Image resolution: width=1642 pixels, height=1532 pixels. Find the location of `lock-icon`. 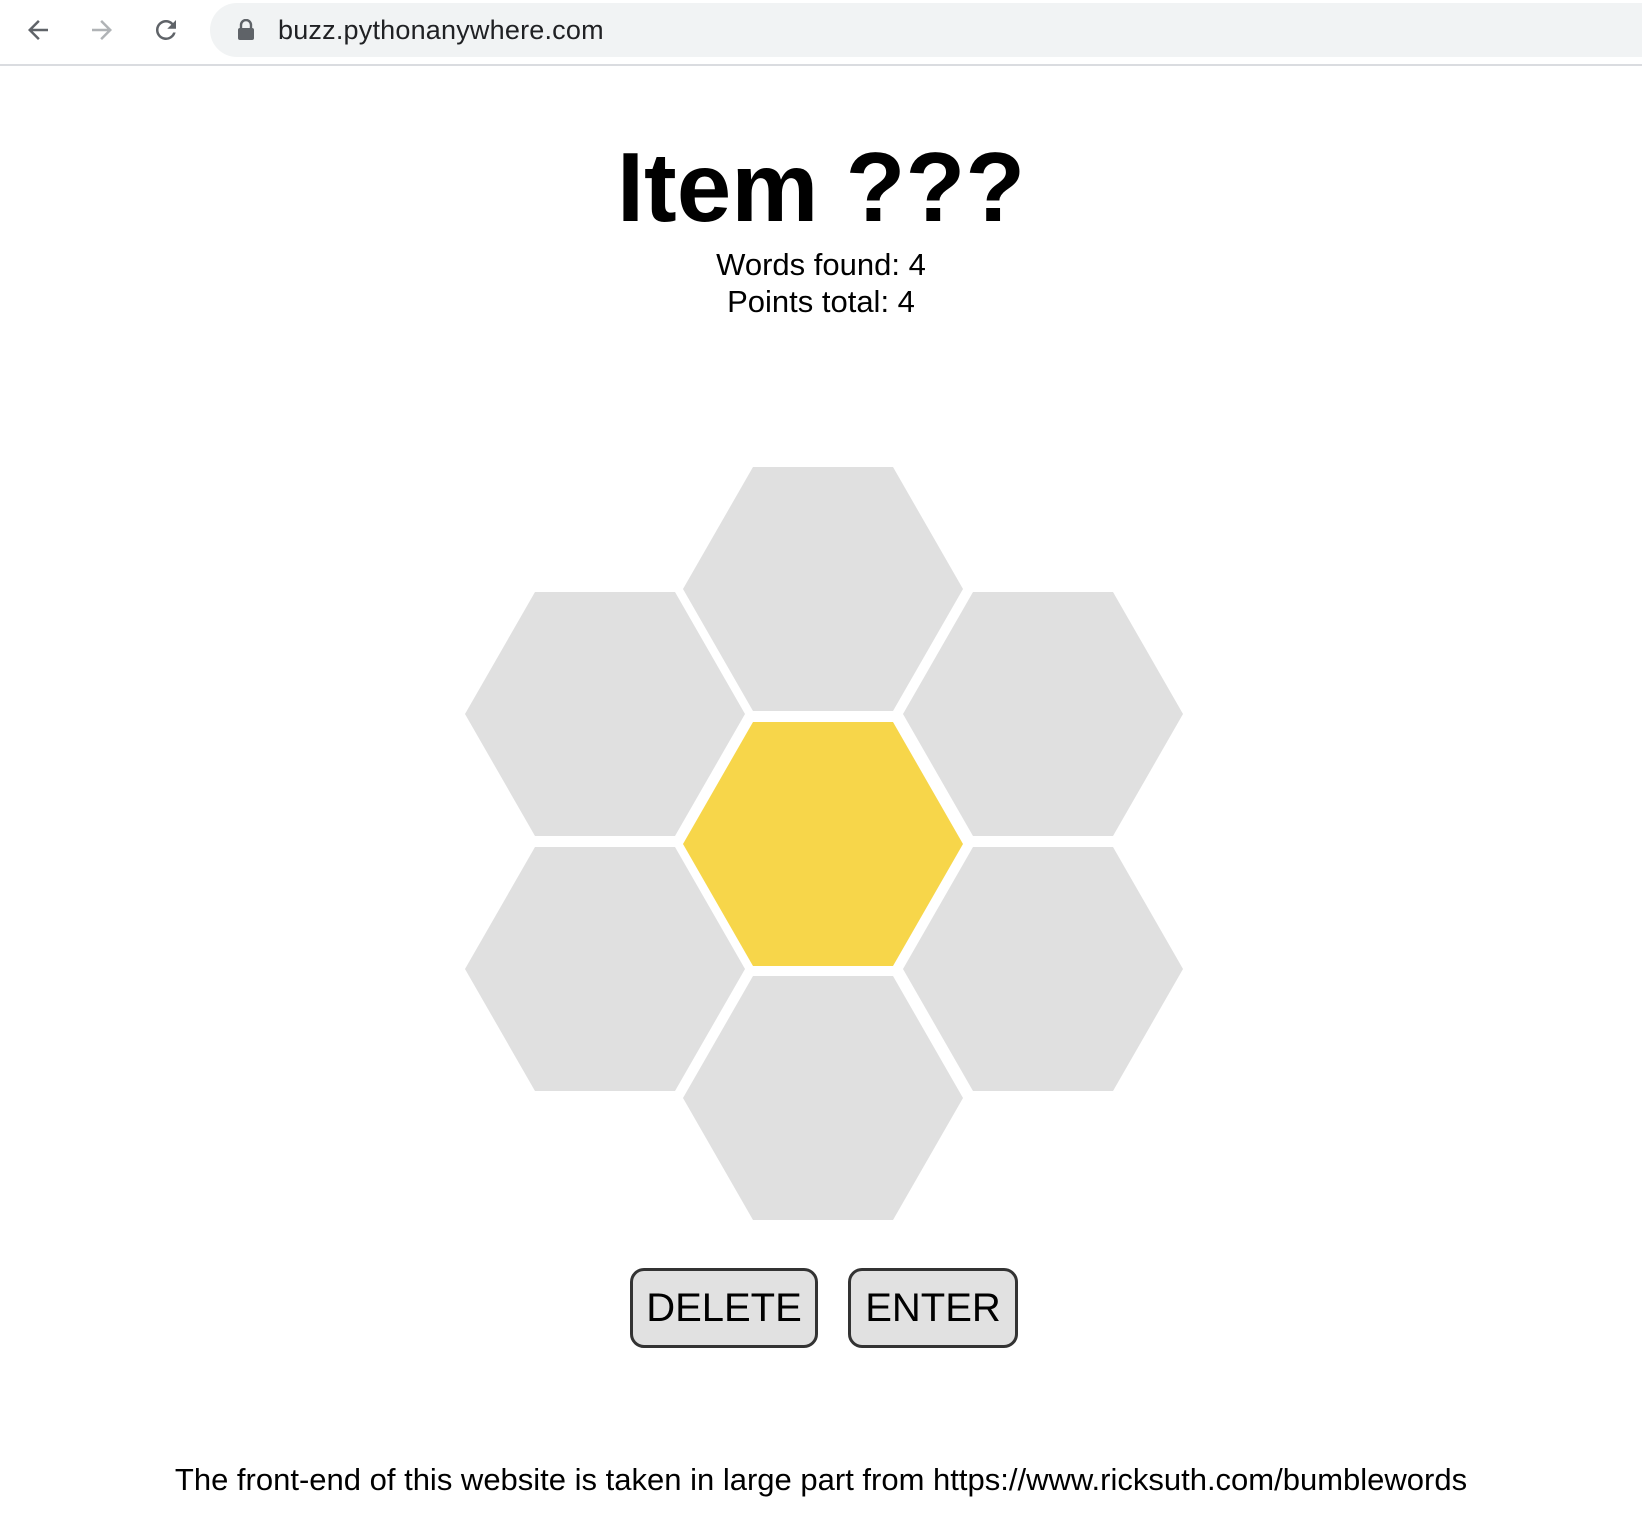

lock-icon is located at coordinates (246, 30).